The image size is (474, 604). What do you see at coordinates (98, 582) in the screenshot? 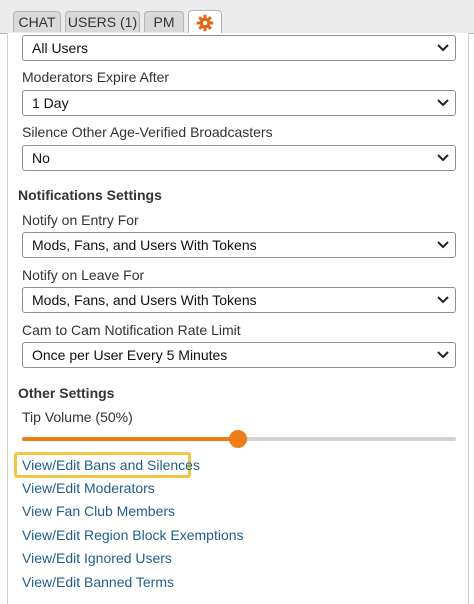
I see `link-banned-terms: View/Edit Banned Terms` at bounding box center [98, 582].